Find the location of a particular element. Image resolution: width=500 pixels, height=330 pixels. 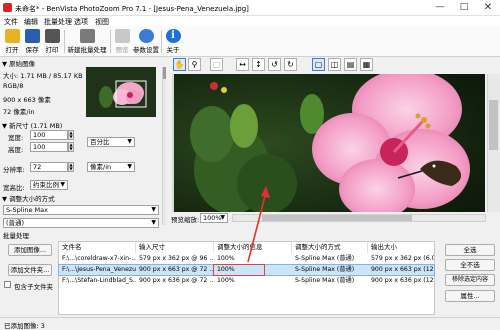

thumbnail-preview is located at coordinates (121, 92).